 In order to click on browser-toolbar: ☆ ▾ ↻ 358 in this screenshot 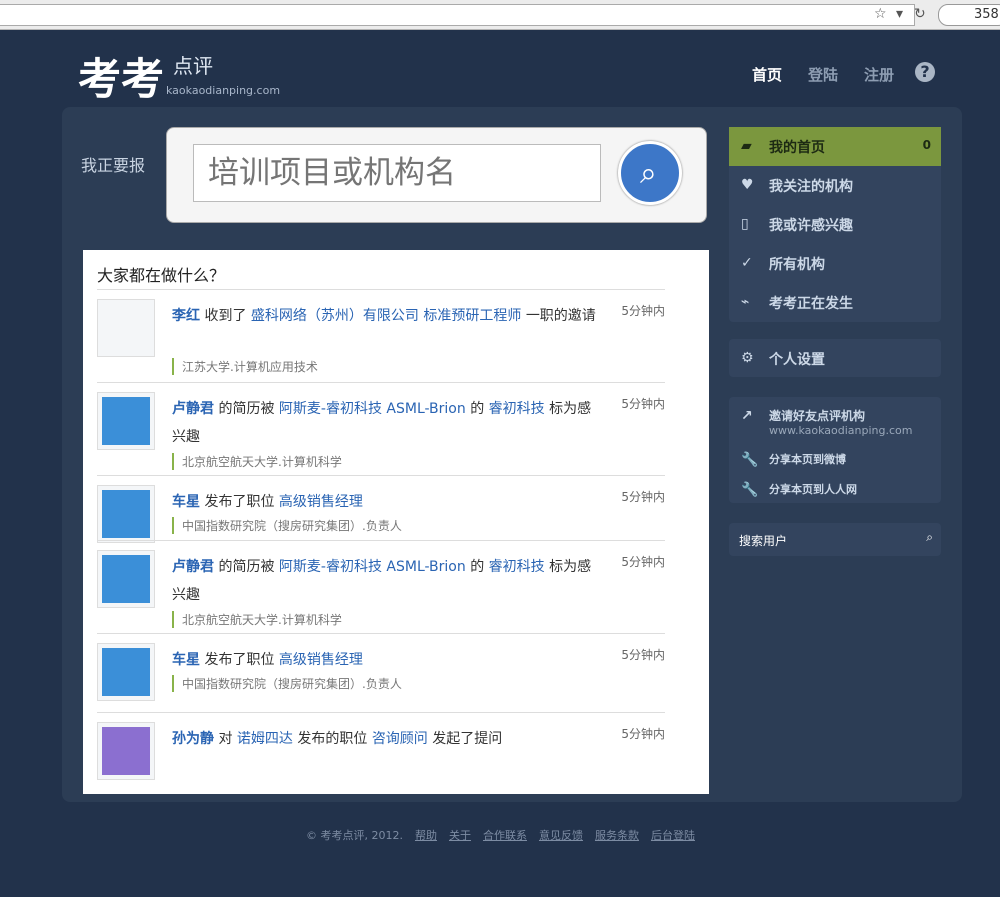, I will do `click(500, 15)`.